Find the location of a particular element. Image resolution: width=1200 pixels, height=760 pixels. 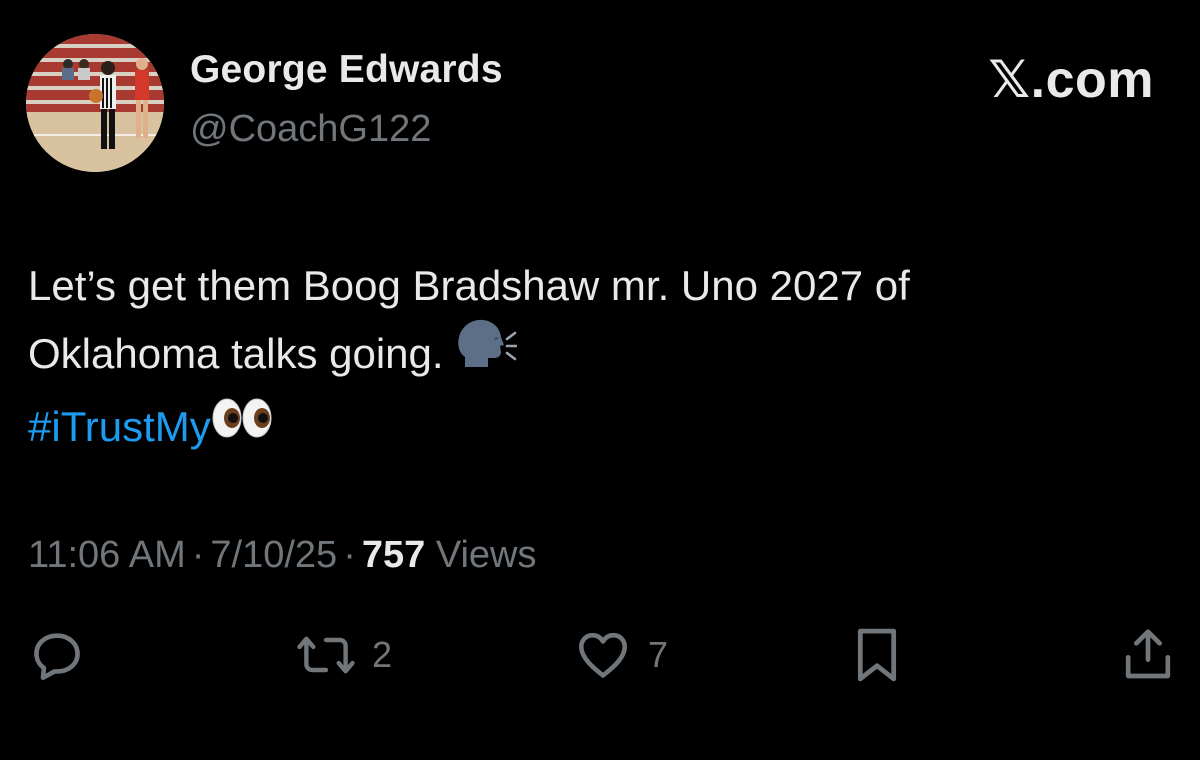

heart-icon is located at coordinates (603, 655).